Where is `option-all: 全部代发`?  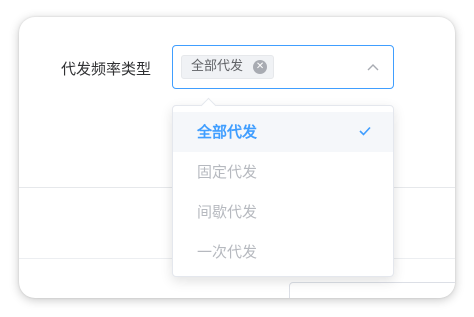
option-all: 全部代发 is located at coordinates (283, 132).